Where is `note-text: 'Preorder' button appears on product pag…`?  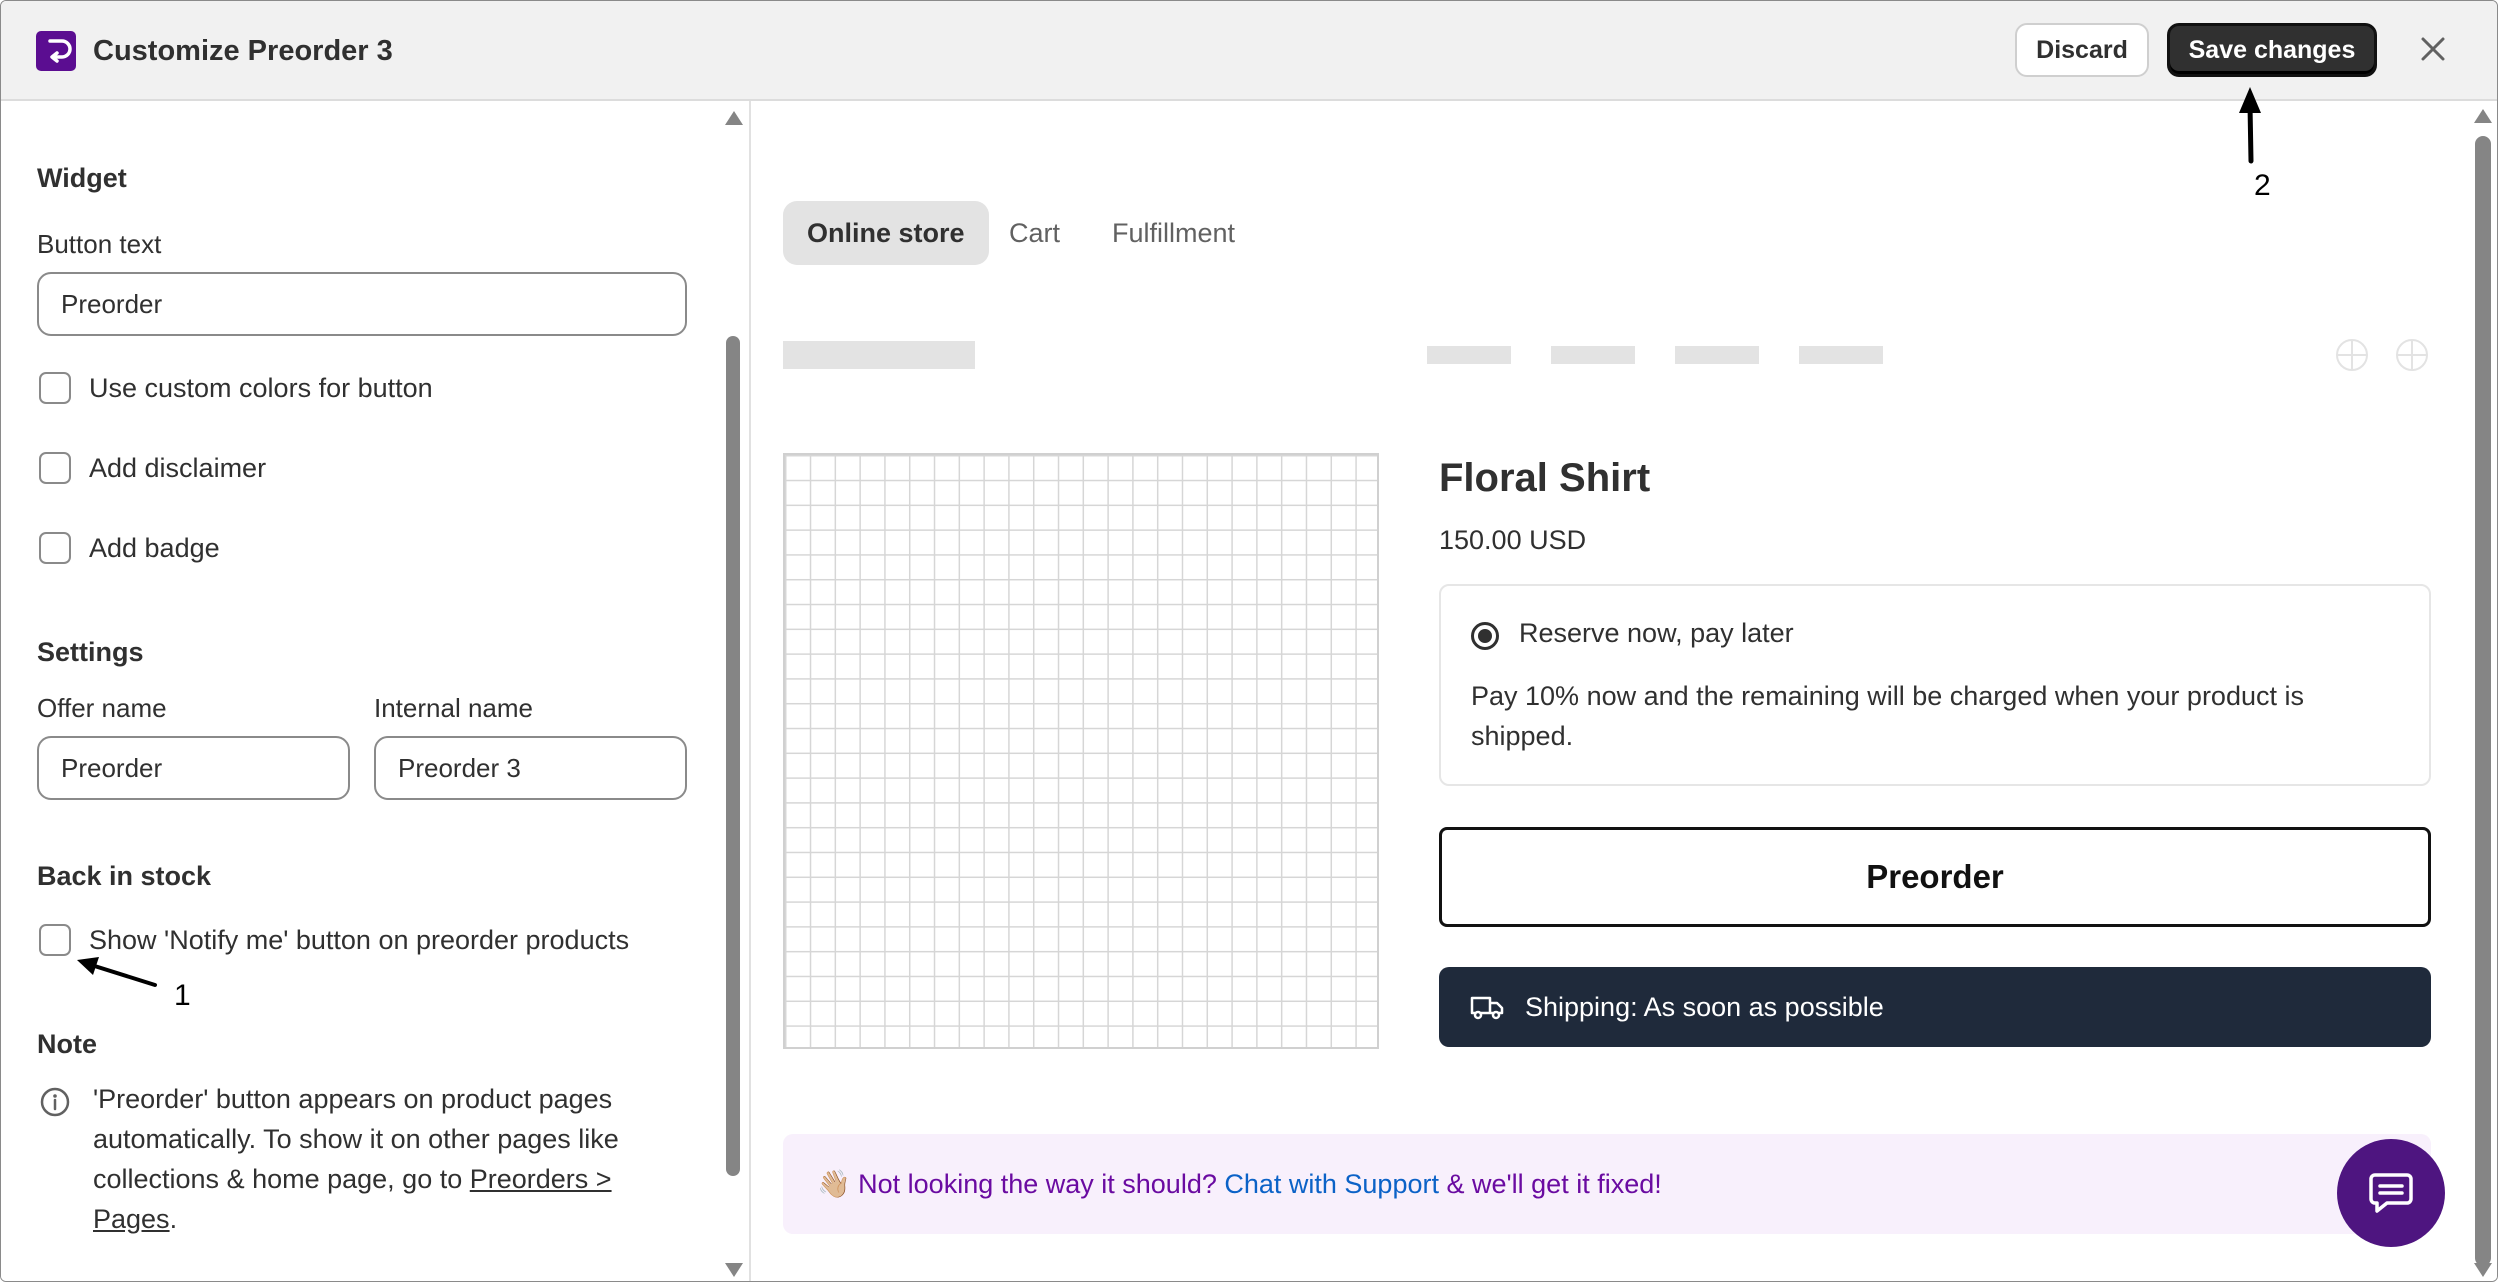 note-text: 'Preorder' button appears on product pag… is located at coordinates (356, 1159).